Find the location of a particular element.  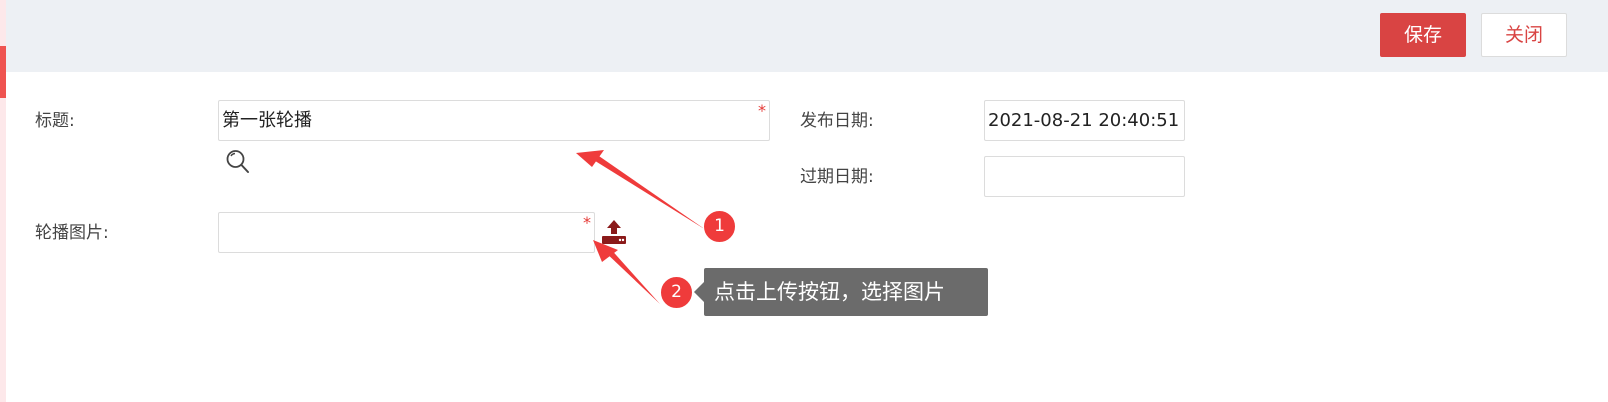

upload-icon is located at coordinates (614, 232).